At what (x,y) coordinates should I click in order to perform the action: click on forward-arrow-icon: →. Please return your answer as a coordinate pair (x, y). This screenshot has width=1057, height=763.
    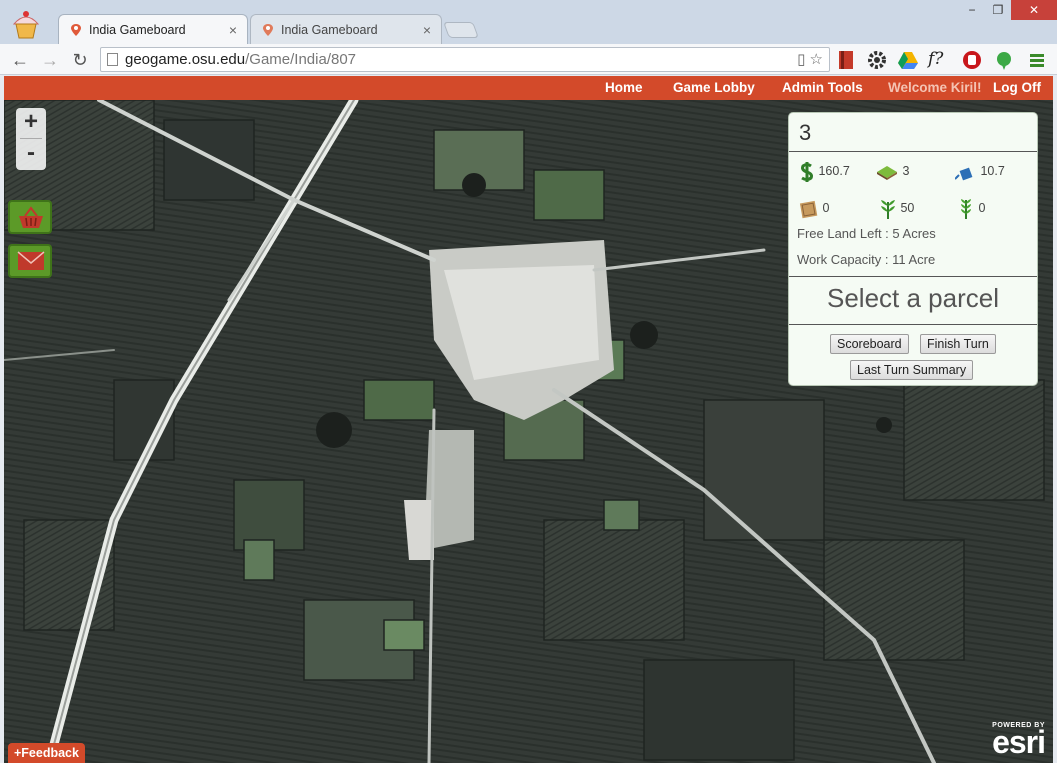
    Looking at the image, I should click on (50, 60).